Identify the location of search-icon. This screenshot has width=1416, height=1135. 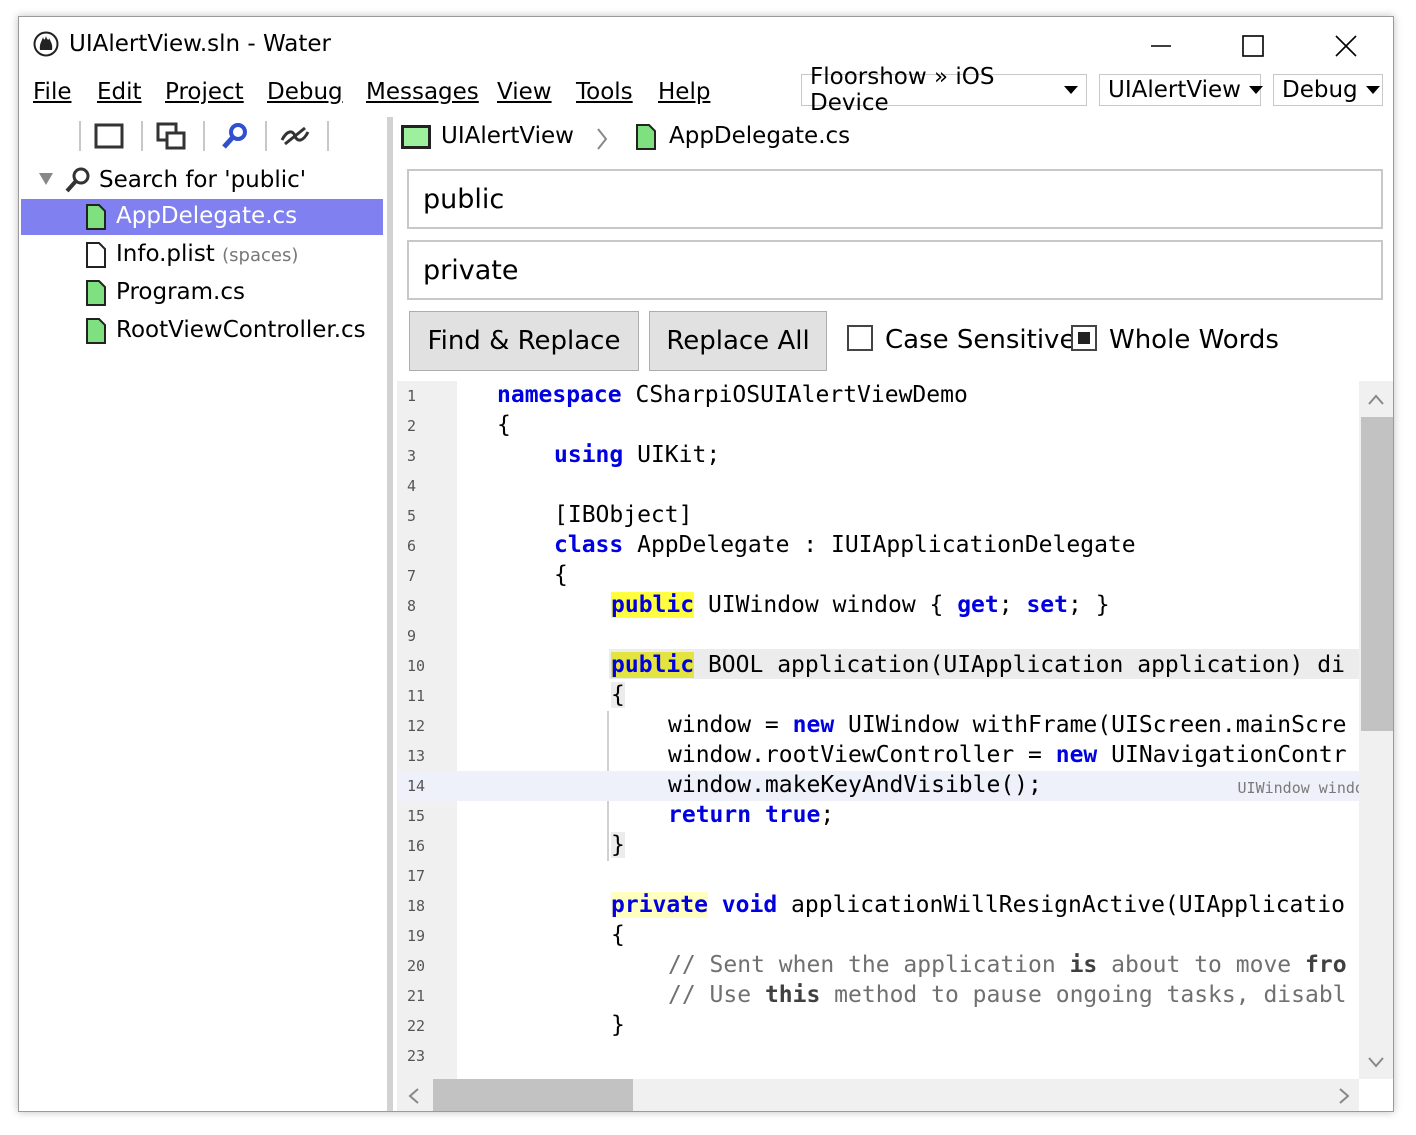
(234, 136).